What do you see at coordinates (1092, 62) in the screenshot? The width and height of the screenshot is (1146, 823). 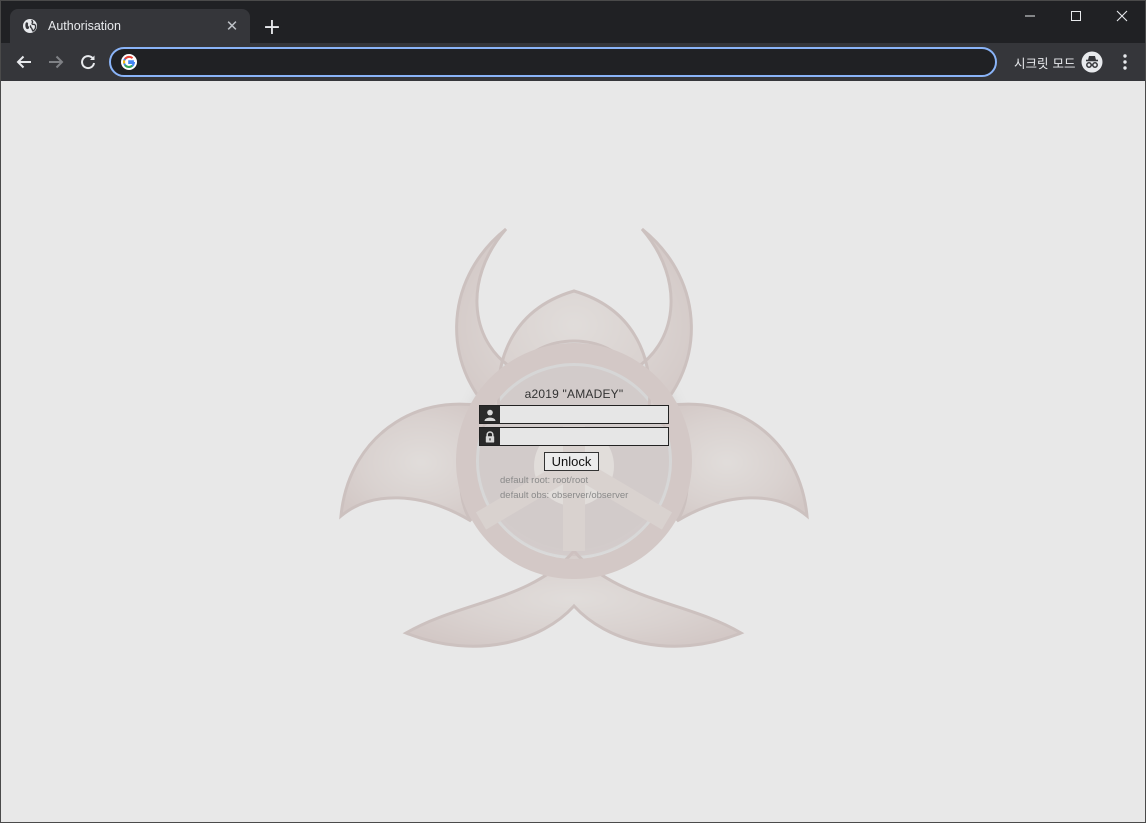 I see `incognito-icon` at bounding box center [1092, 62].